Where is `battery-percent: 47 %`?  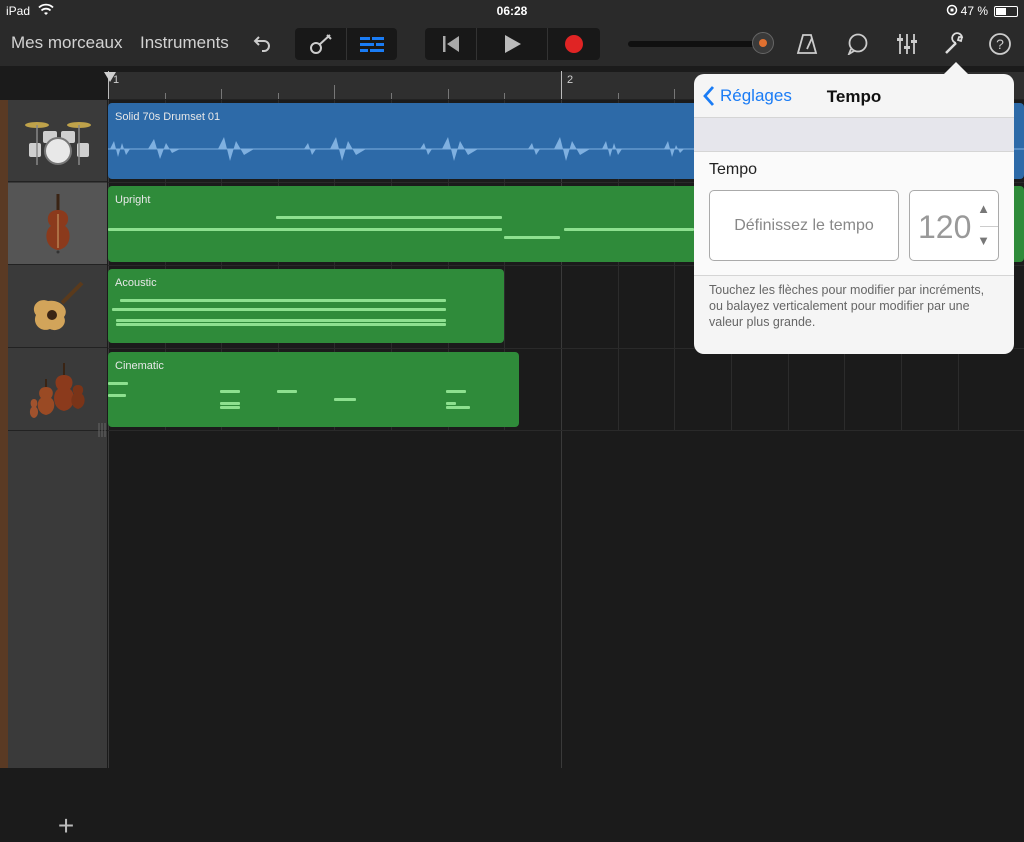
battery-percent: 47 % is located at coordinates (974, 11).